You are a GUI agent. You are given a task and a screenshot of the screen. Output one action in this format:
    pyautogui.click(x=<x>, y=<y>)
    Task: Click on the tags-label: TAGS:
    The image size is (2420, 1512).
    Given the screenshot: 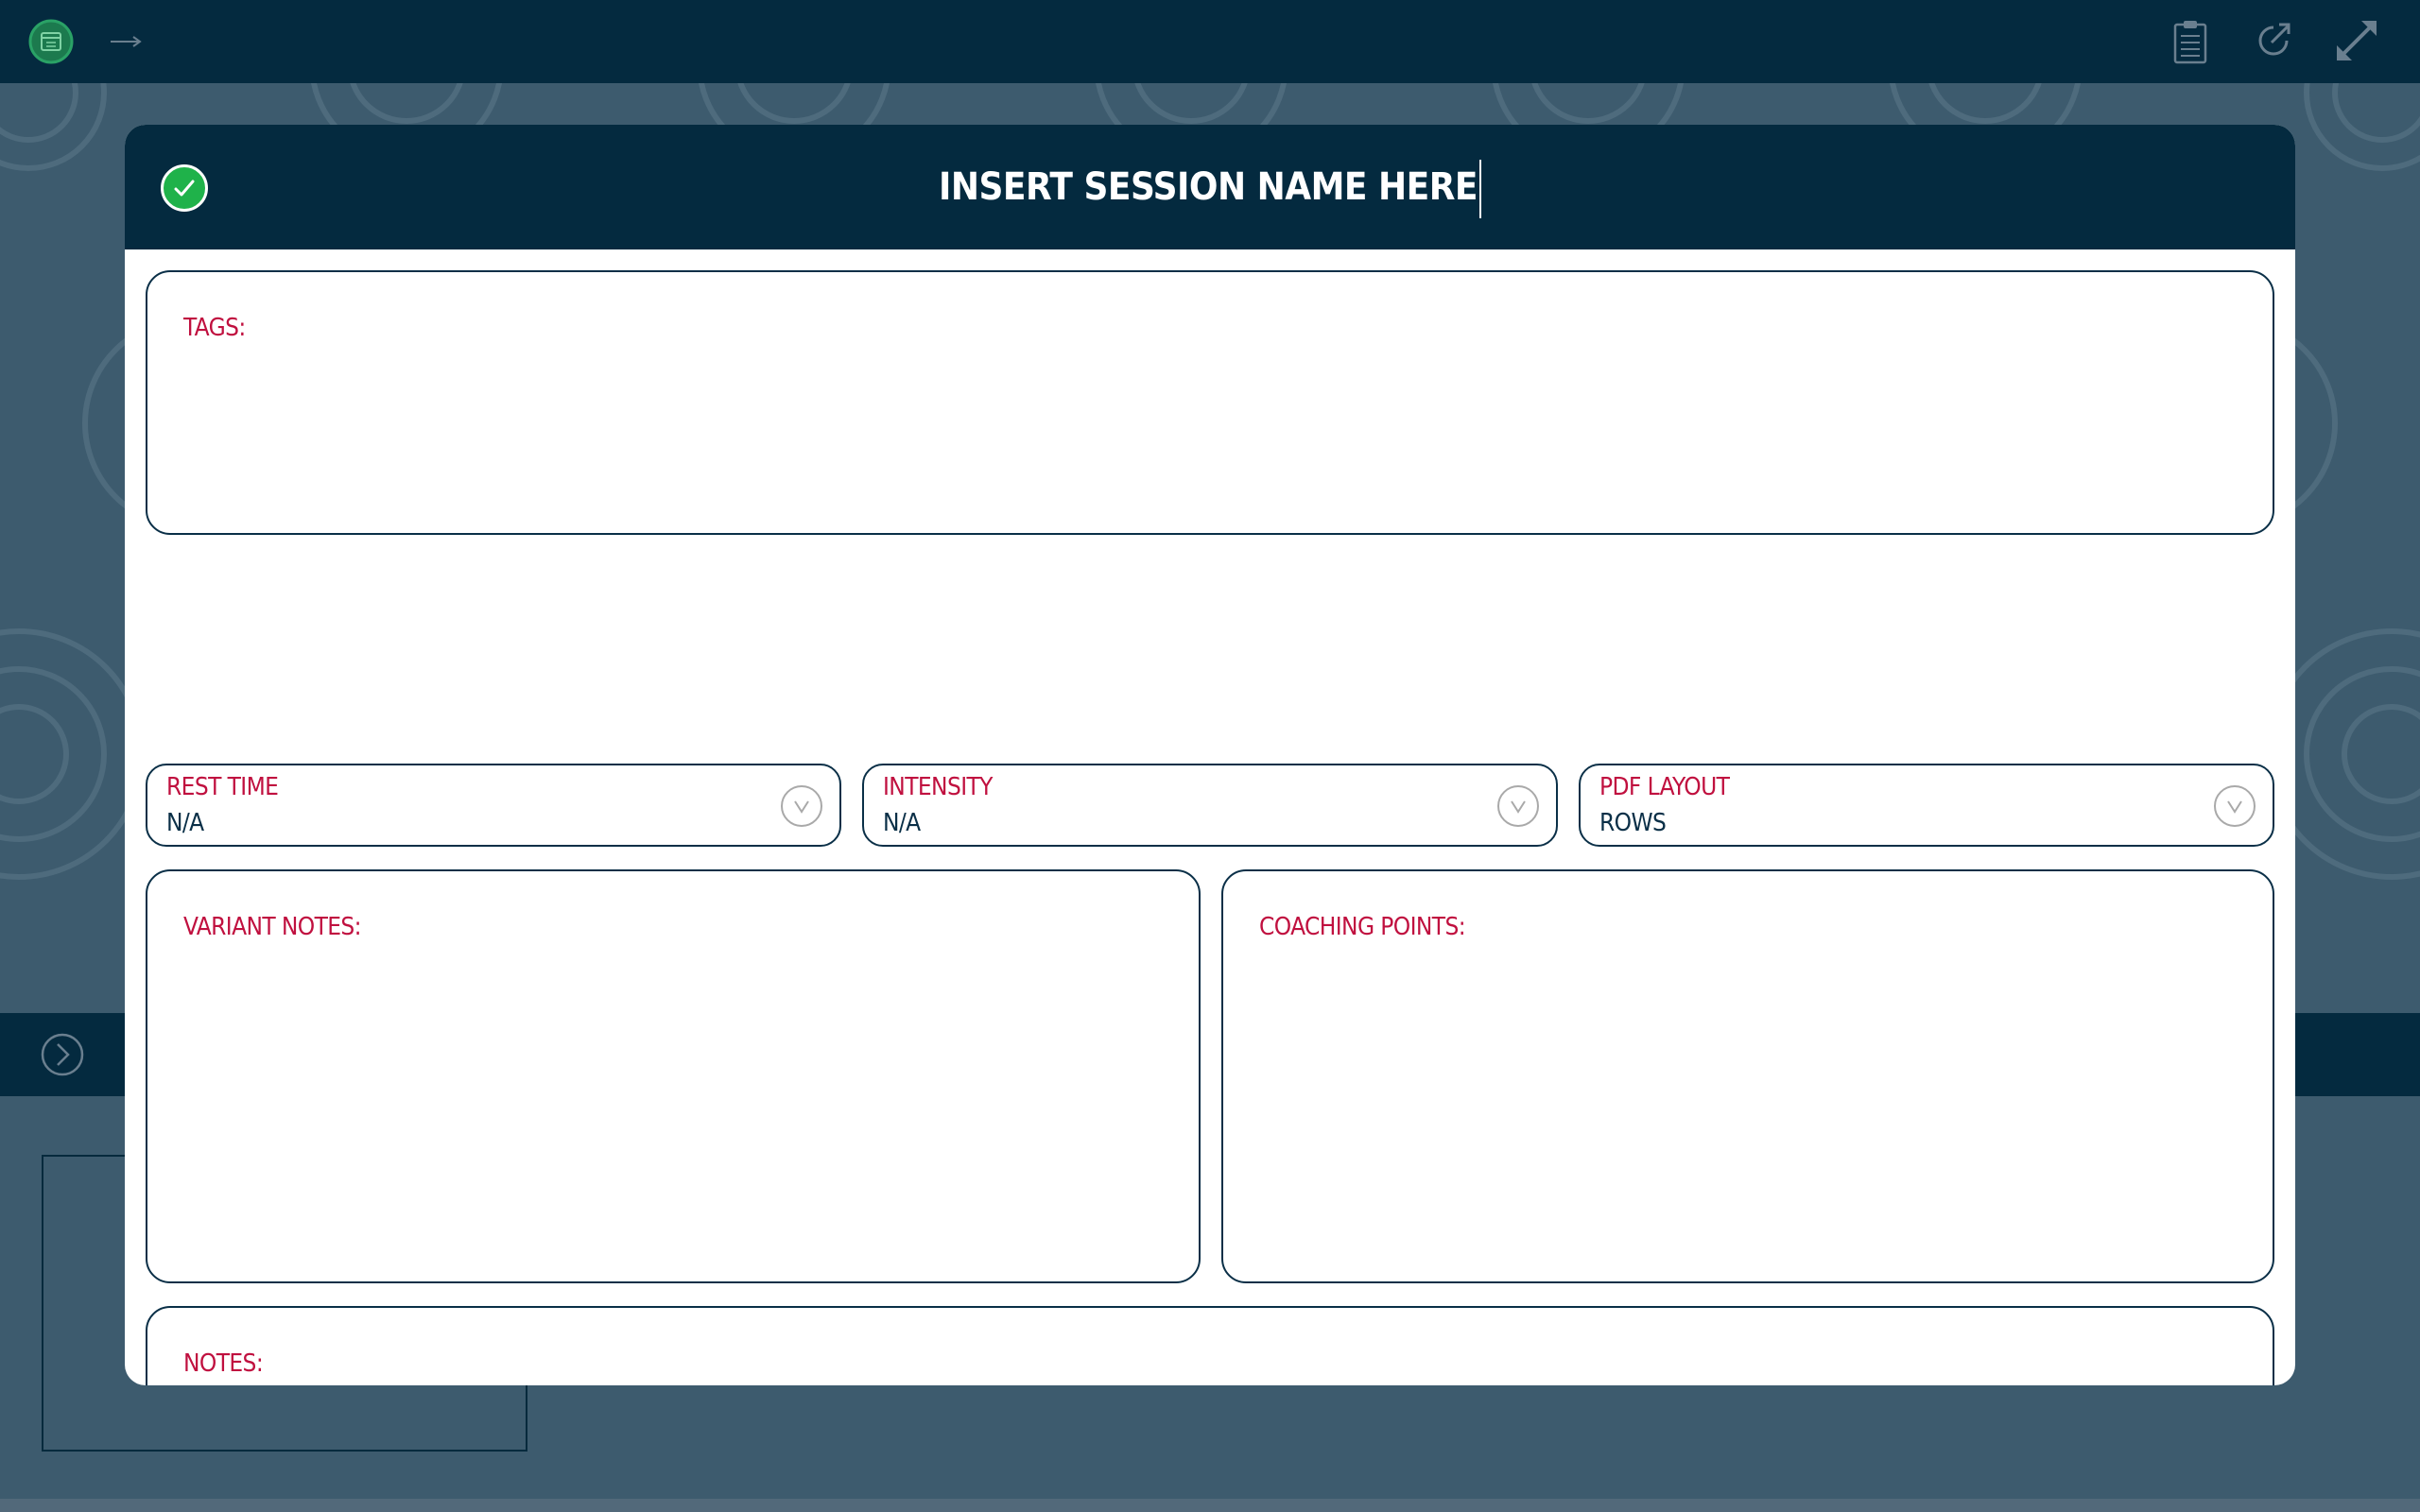 What is the action you would take?
    pyautogui.click(x=214, y=328)
    